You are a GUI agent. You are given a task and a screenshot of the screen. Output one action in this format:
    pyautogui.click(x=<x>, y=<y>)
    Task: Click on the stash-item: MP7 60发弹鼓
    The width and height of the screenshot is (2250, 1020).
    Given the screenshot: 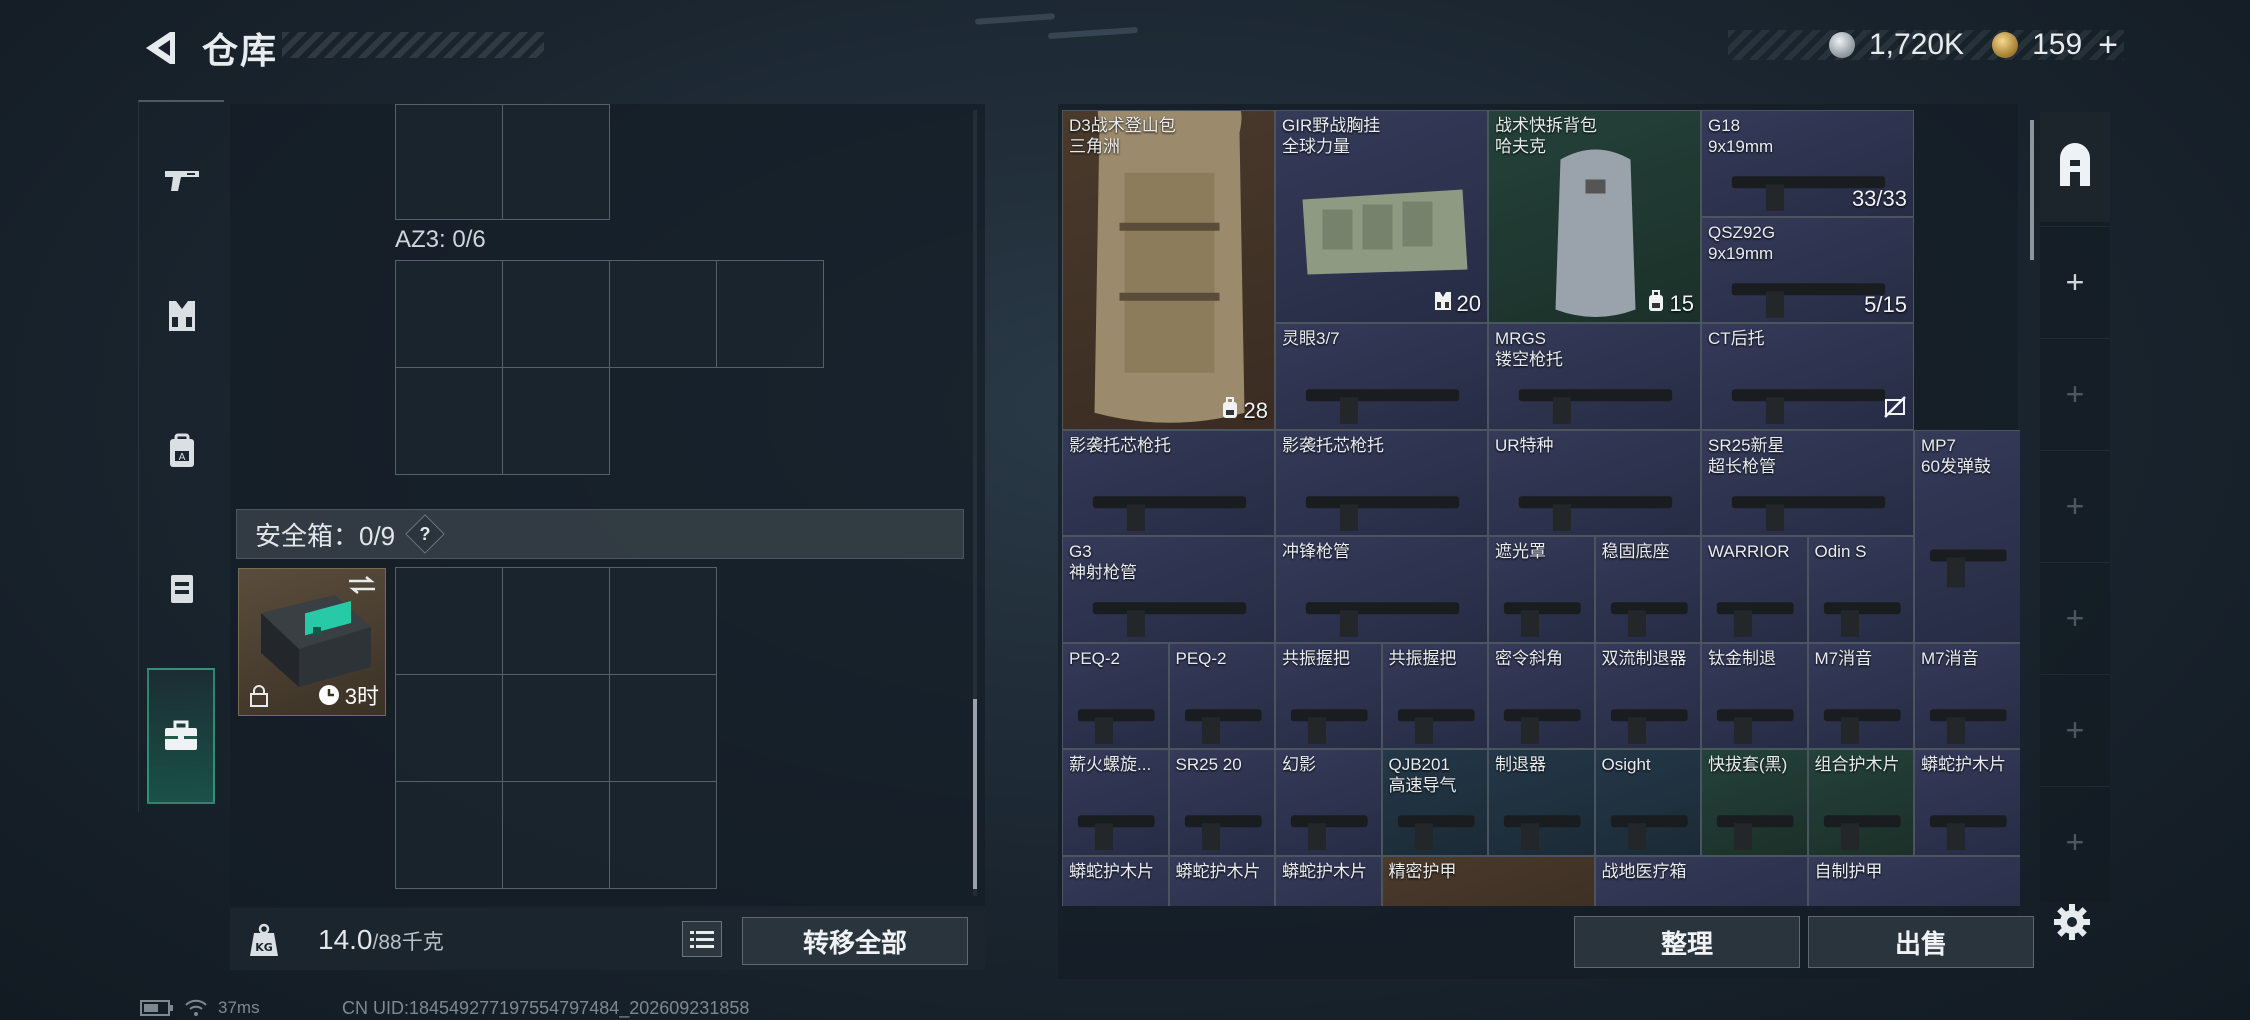 What is the action you would take?
    pyautogui.click(x=1967, y=536)
    